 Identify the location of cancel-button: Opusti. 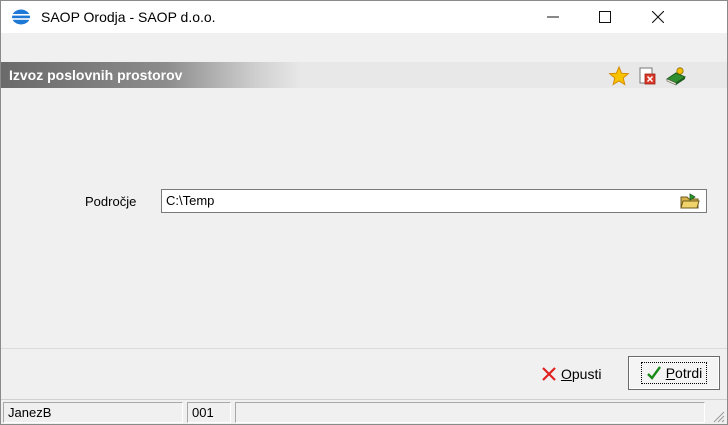
(571, 374).